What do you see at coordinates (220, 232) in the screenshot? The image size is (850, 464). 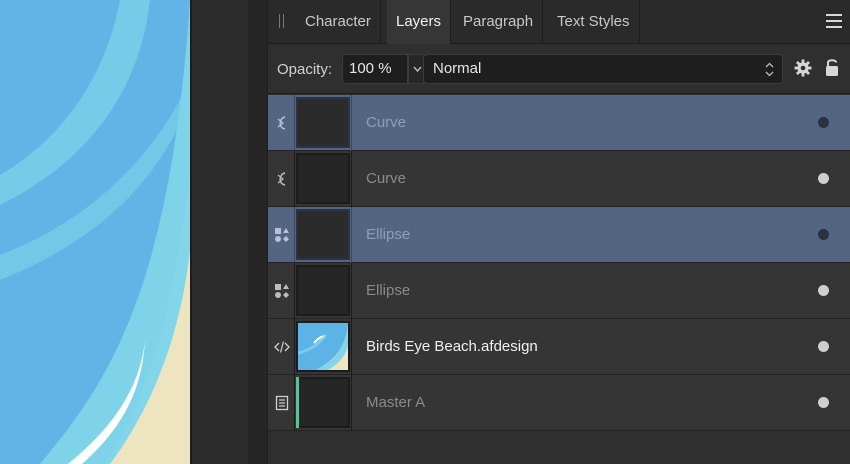 I see `workspace-gutter` at bounding box center [220, 232].